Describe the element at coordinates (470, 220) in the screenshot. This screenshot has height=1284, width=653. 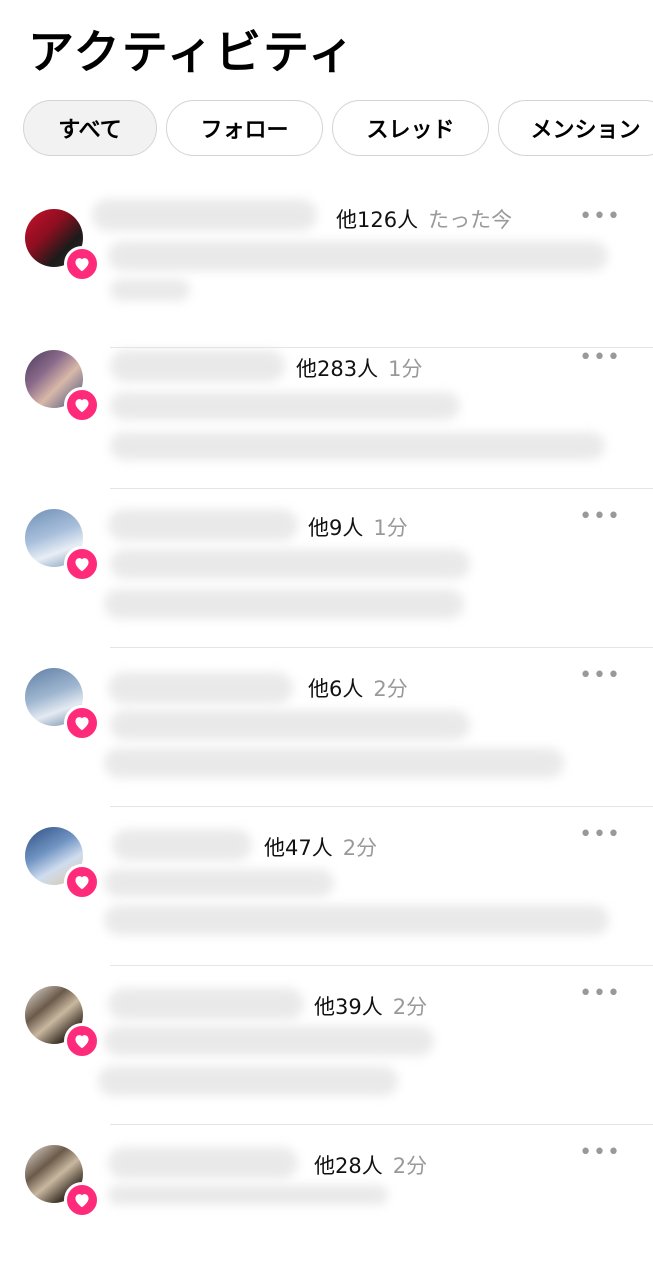
I see `timestamp: たった今` at that location.